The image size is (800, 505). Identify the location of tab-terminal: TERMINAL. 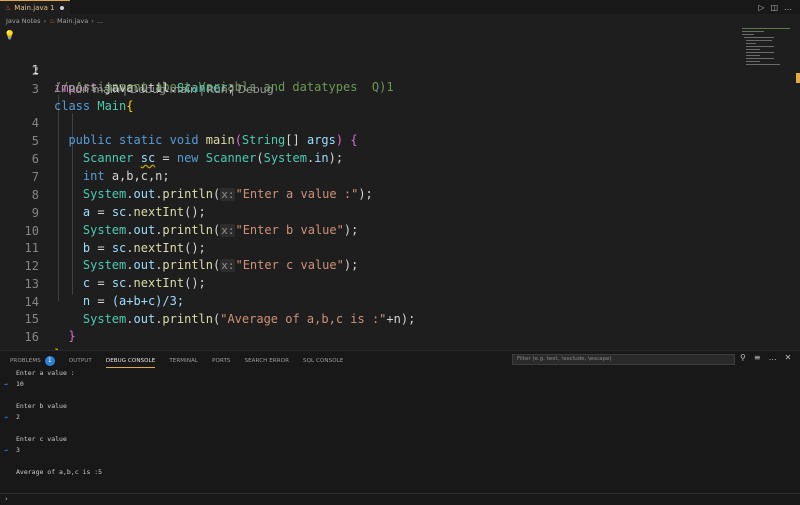
(183, 361).